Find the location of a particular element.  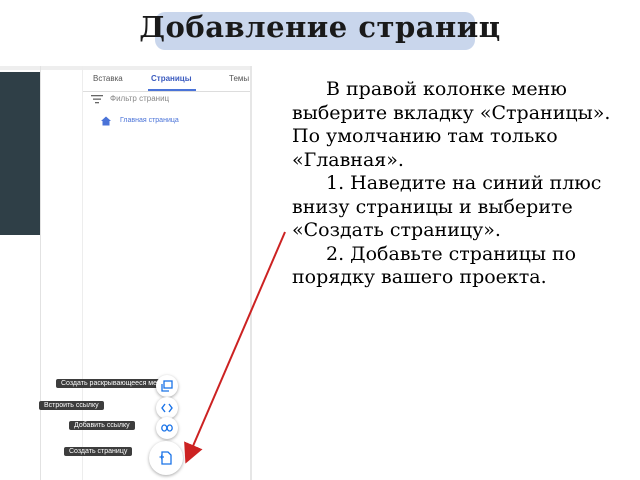

copy-icon is located at coordinates (167, 386).